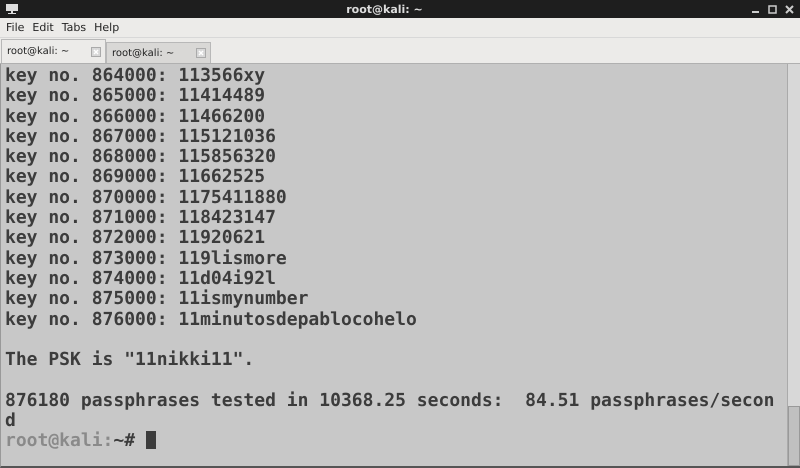 The width and height of the screenshot is (800, 468). I want to click on terminal-line: key no. 871000: 118423147, so click(141, 218).